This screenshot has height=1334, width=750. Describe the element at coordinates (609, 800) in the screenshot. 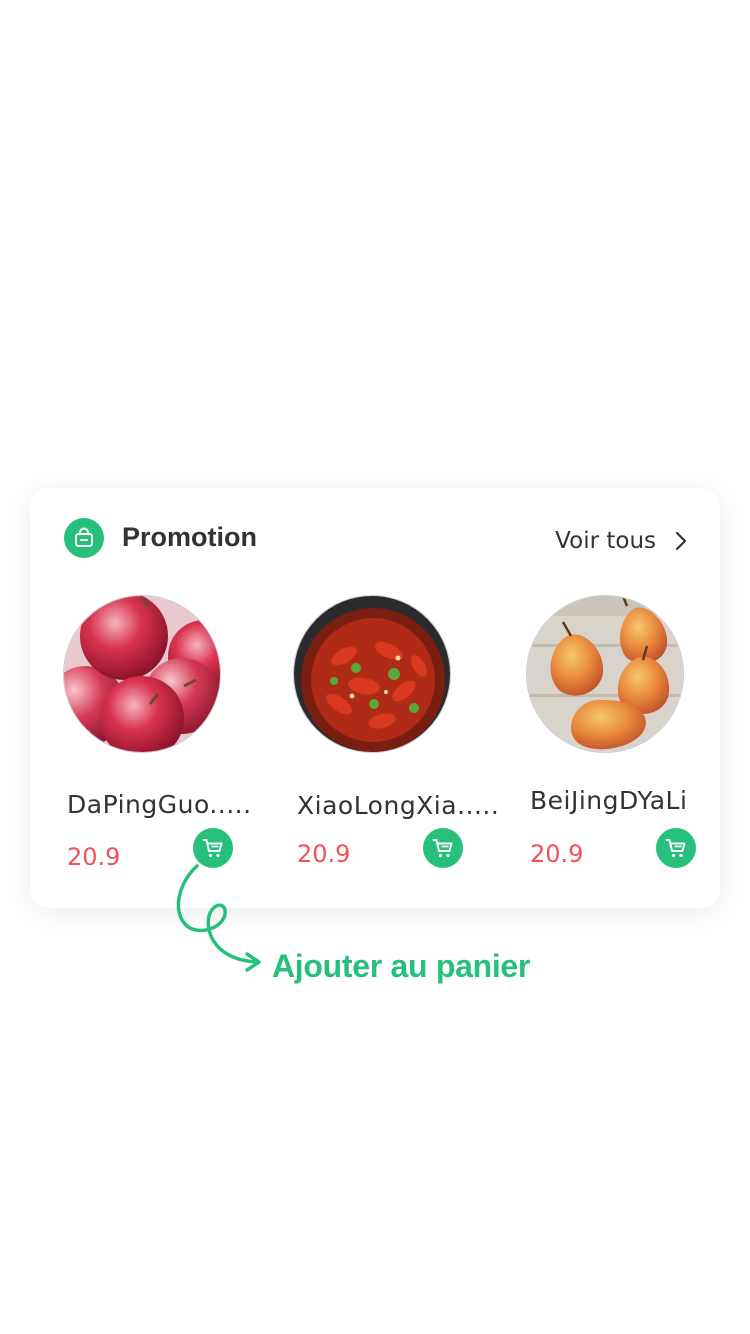

I see `product-name: BeiJingDYaLi` at that location.